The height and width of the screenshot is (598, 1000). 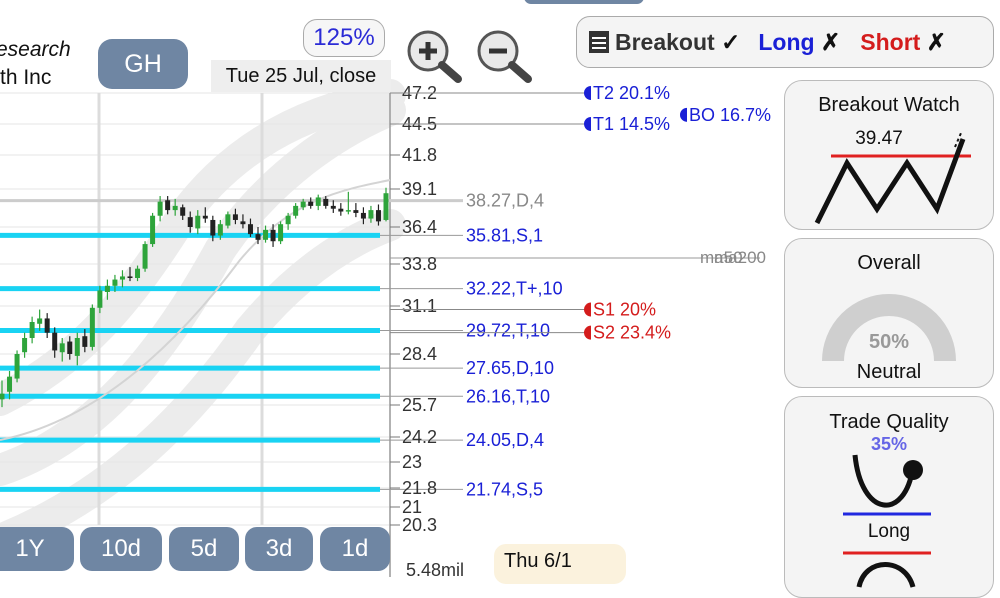 What do you see at coordinates (121, 549) in the screenshot?
I see `range-button-10d: 10d` at bounding box center [121, 549].